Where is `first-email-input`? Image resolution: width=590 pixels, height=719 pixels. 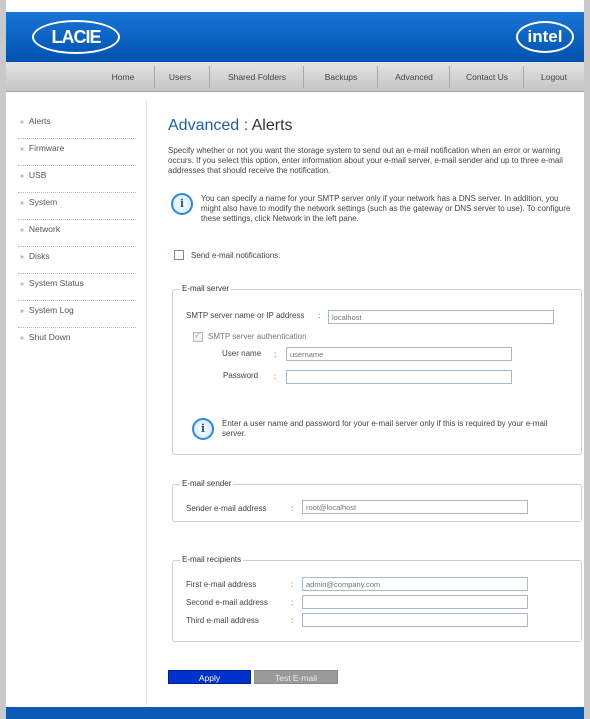 first-email-input is located at coordinates (415, 584).